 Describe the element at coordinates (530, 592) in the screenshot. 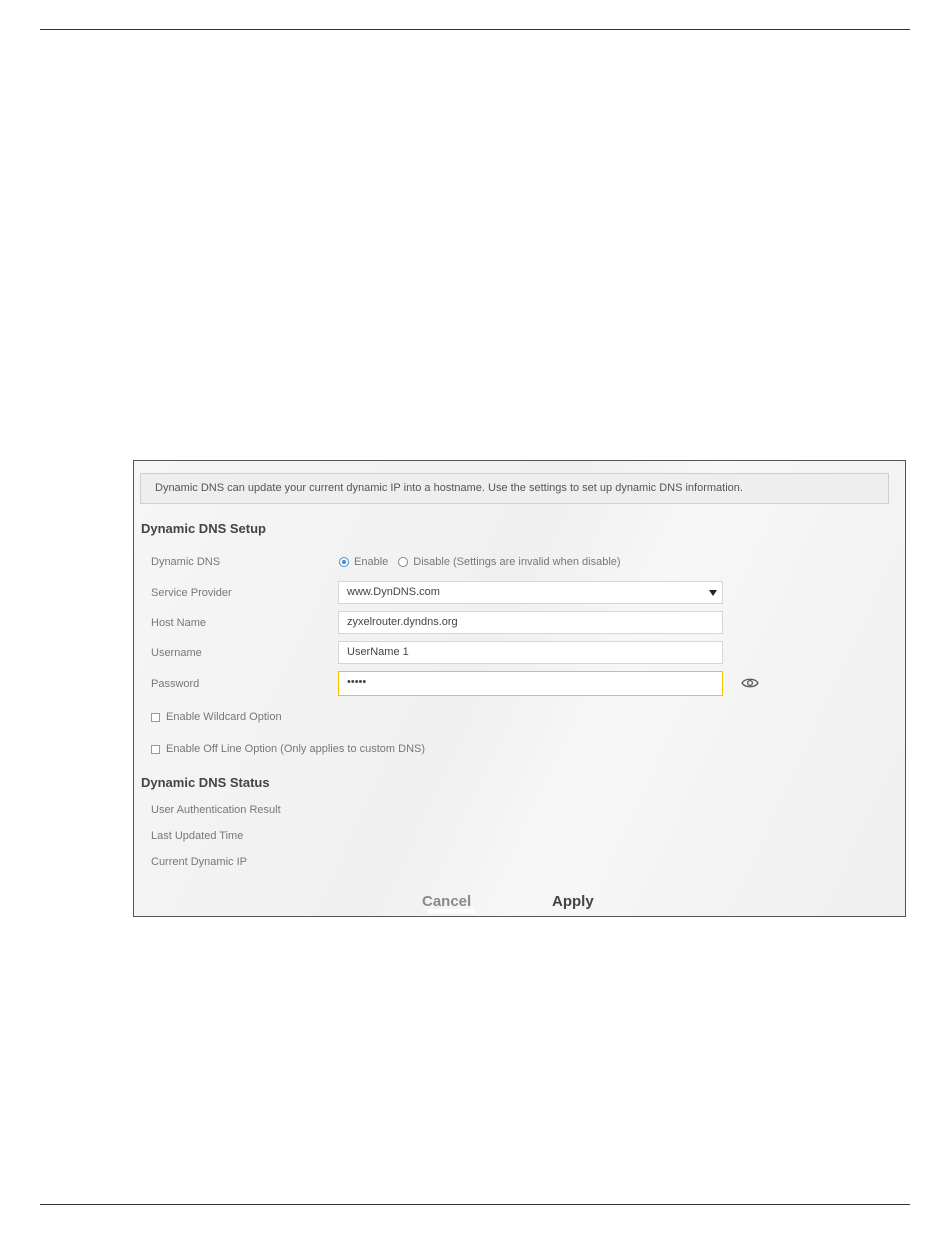

I see `service-provider-select: www.DynDNS.com` at that location.